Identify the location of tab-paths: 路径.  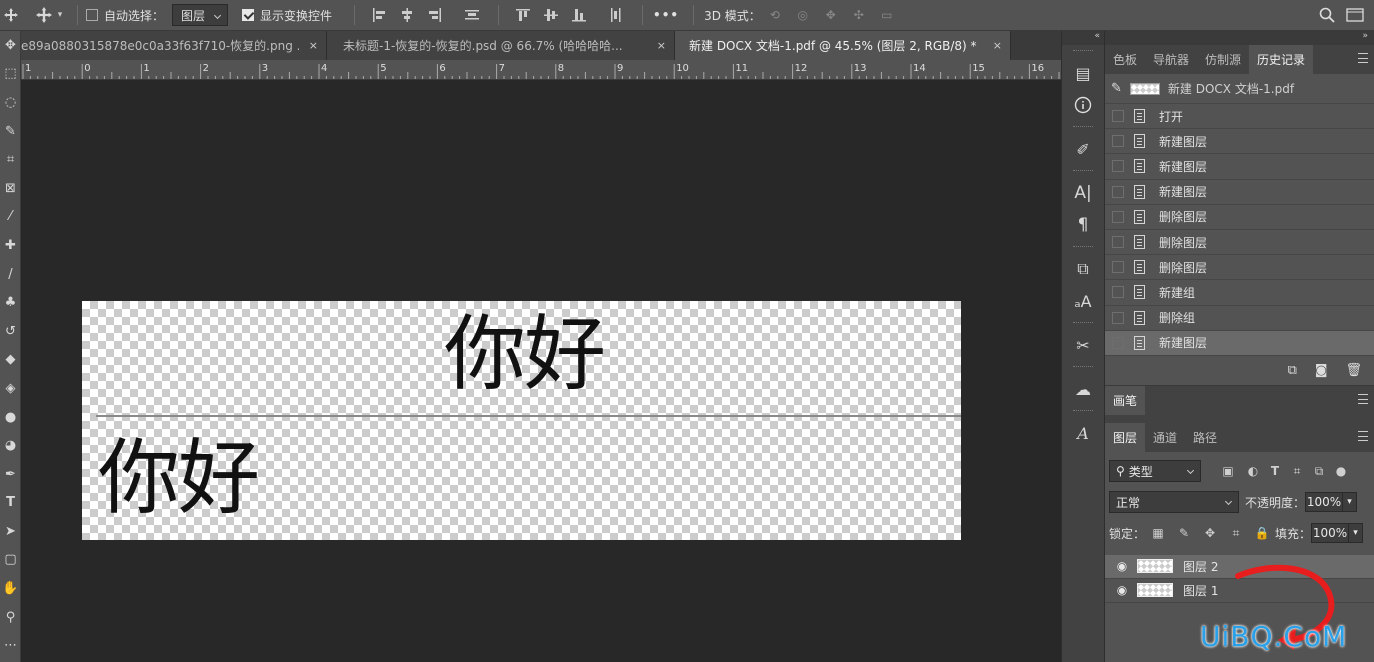
(1205, 437).